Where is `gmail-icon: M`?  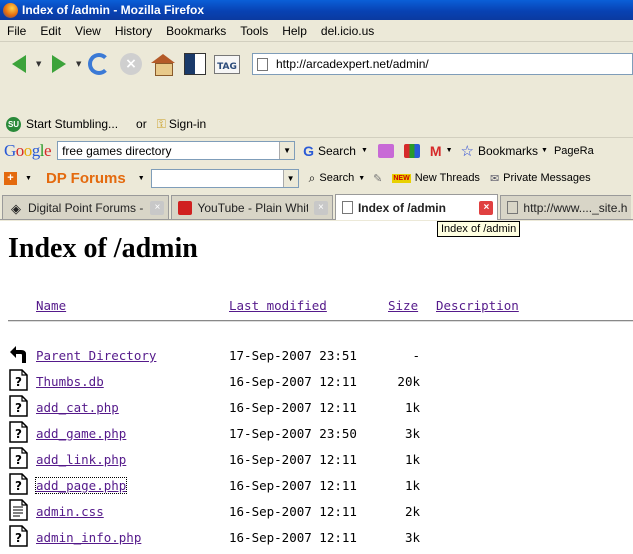 gmail-icon: M is located at coordinates (436, 151).